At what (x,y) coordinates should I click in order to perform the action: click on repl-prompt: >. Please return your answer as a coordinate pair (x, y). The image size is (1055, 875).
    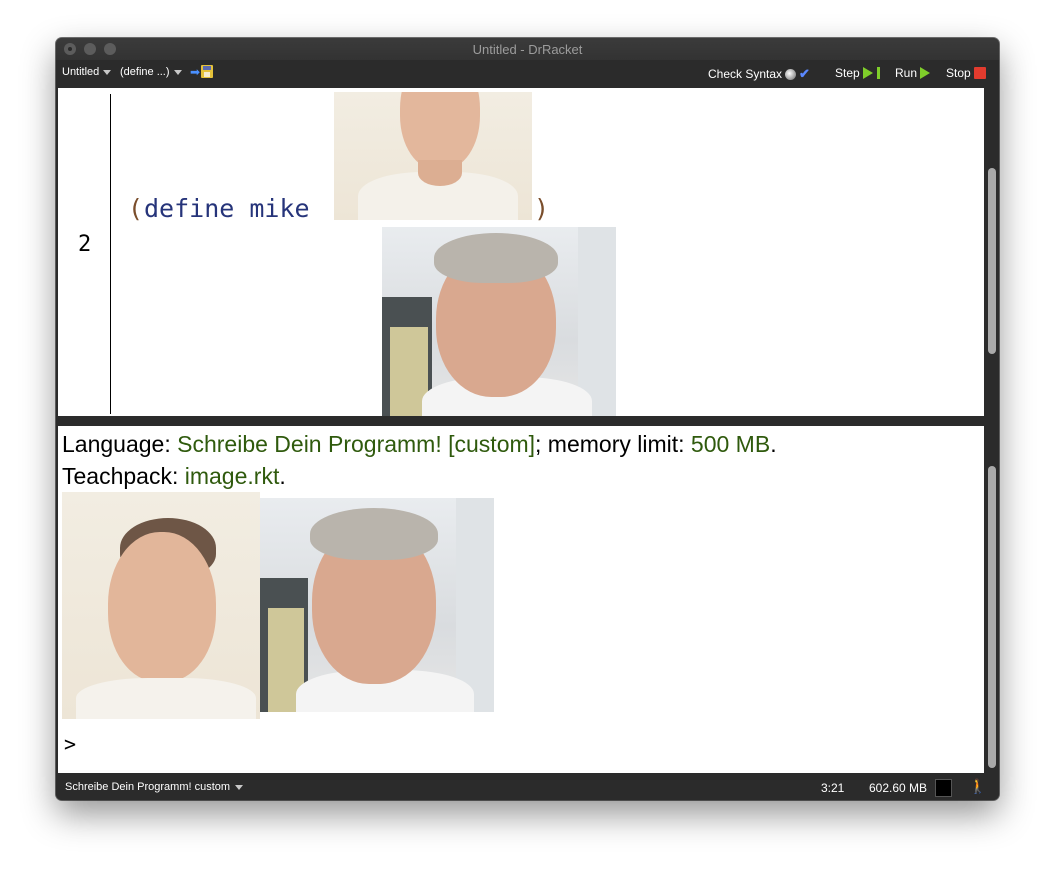
    Looking at the image, I should click on (70, 744).